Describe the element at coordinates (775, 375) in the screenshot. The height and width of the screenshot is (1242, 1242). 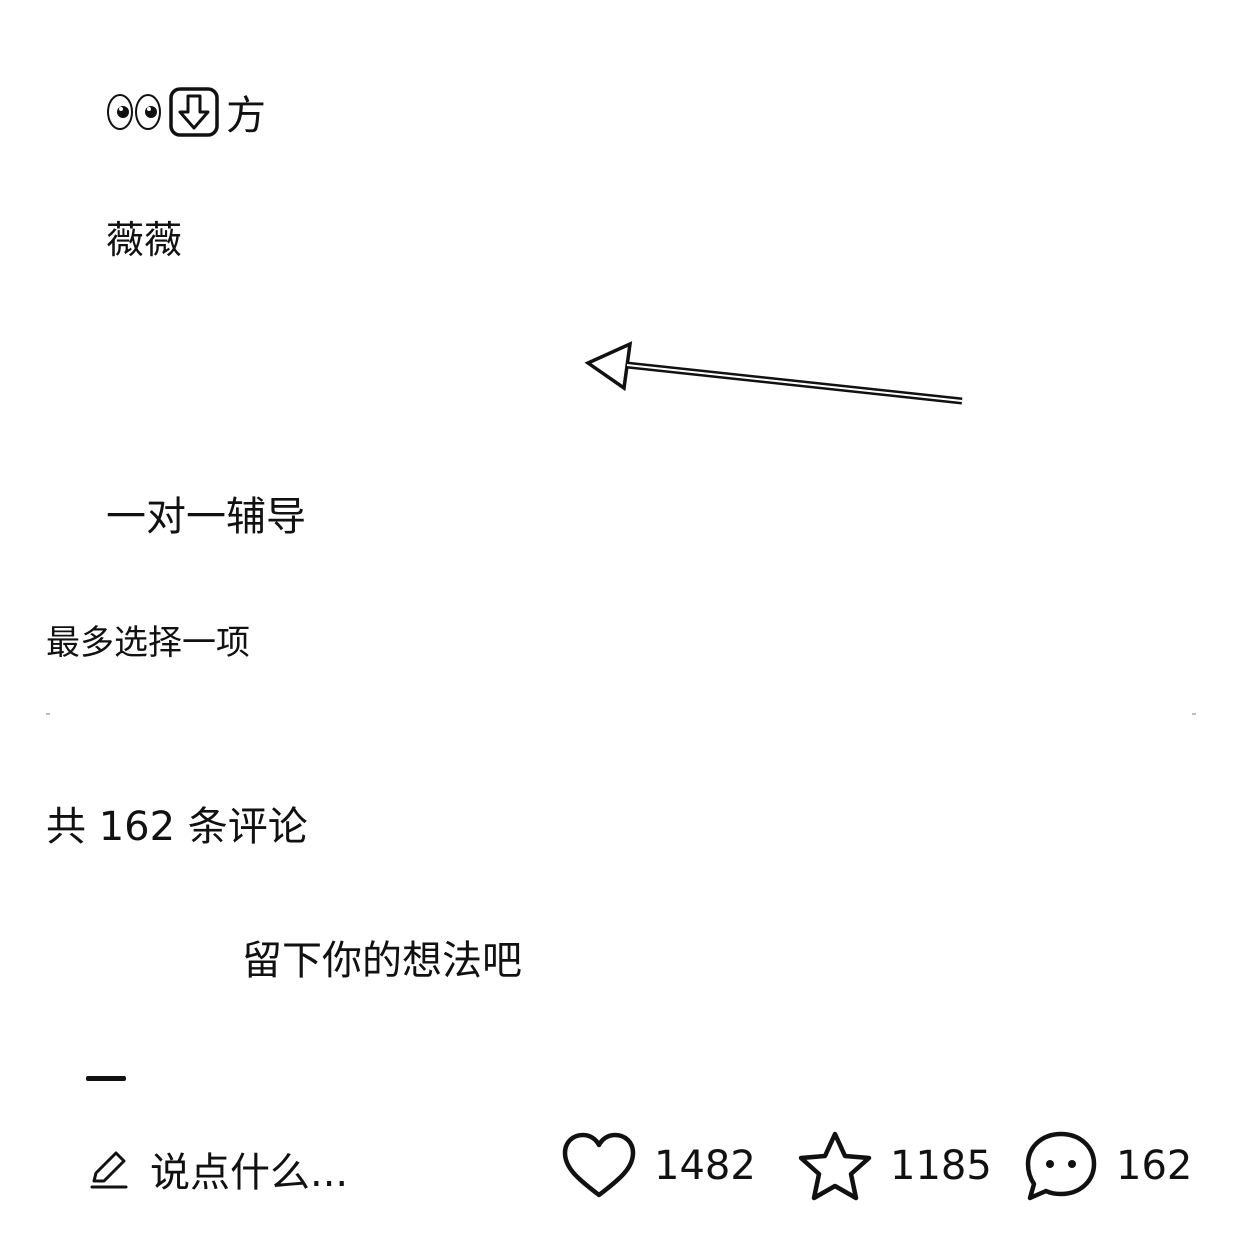
I see `left-arrow-icon` at that location.